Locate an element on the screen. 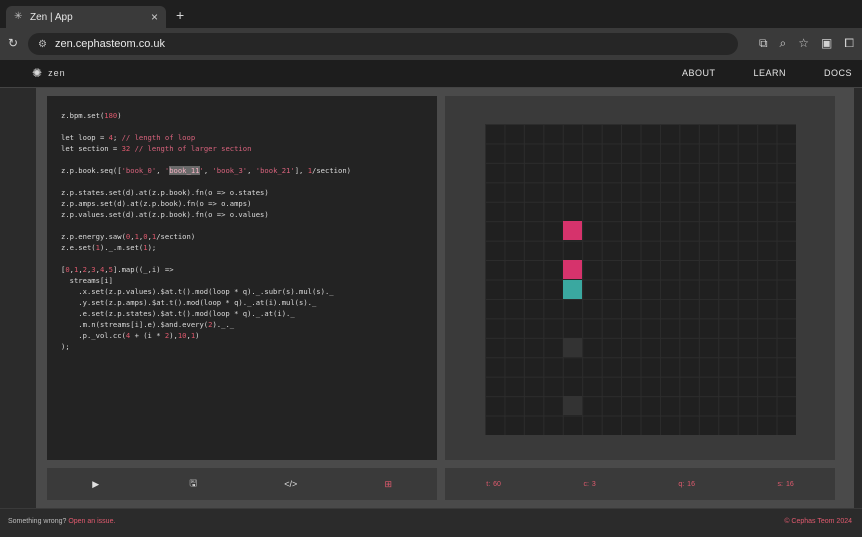  browser-actions: ⧉ ⌕ ☆ ▣ ⧠ is located at coordinates (806, 43).